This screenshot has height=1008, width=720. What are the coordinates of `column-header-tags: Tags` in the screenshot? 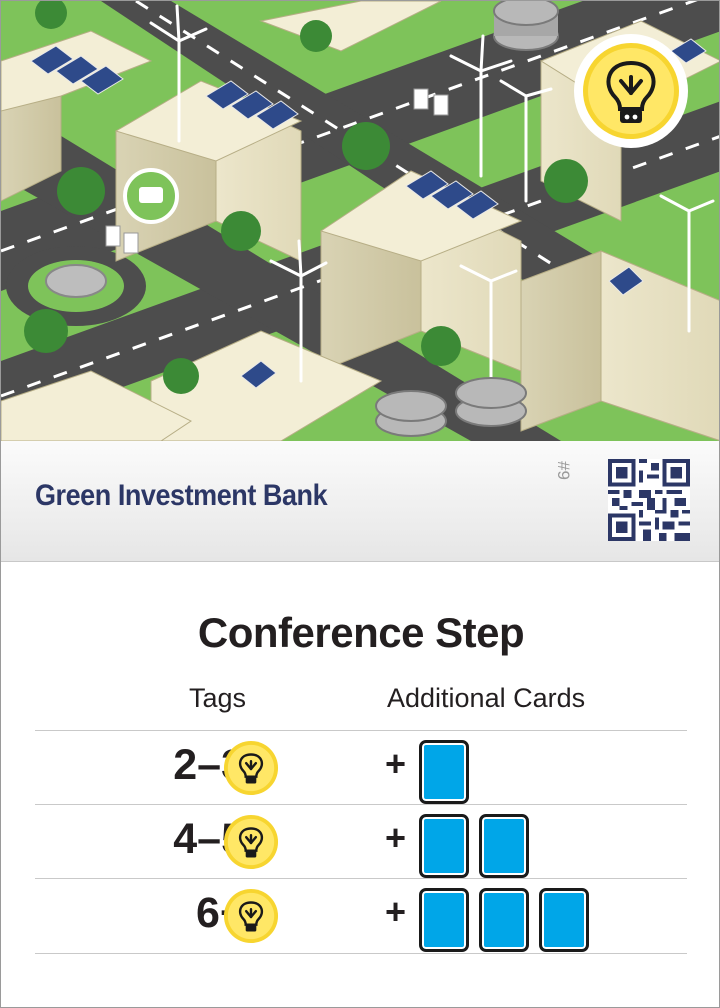 It's located at (218, 698).